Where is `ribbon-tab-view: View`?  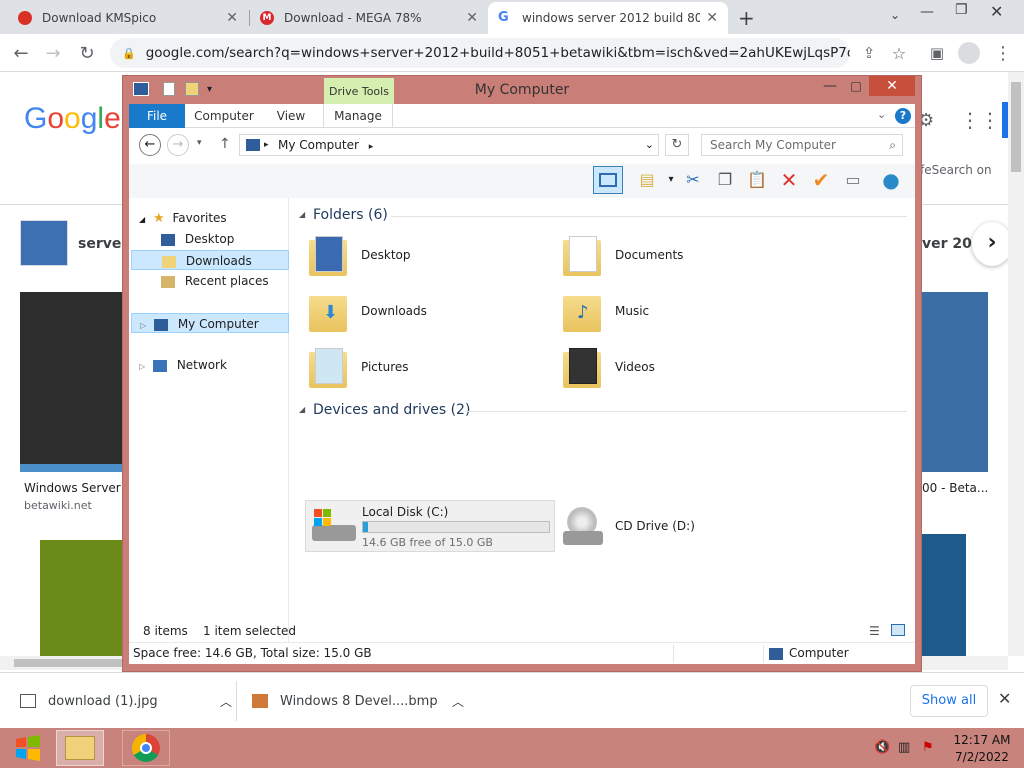 ribbon-tab-view: View is located at coordinates (291, 116).